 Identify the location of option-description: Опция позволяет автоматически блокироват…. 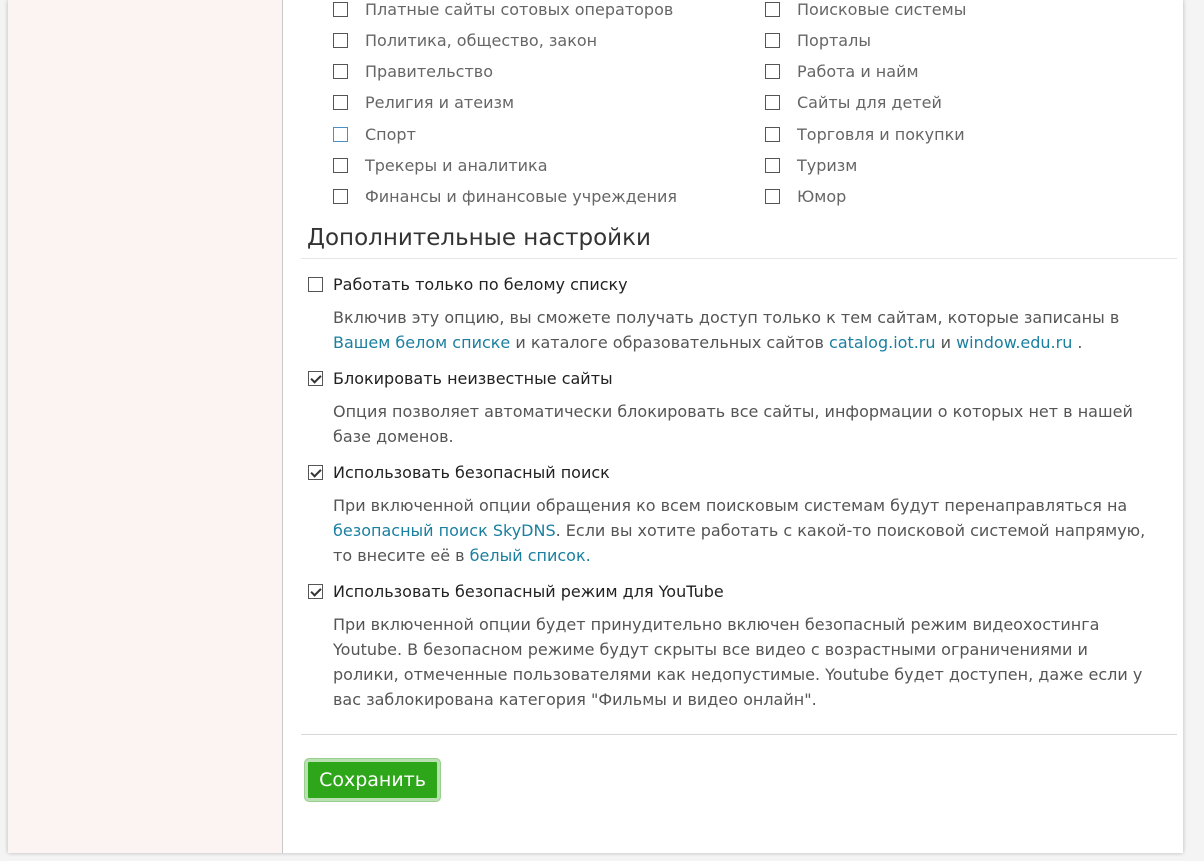
(733, 424).